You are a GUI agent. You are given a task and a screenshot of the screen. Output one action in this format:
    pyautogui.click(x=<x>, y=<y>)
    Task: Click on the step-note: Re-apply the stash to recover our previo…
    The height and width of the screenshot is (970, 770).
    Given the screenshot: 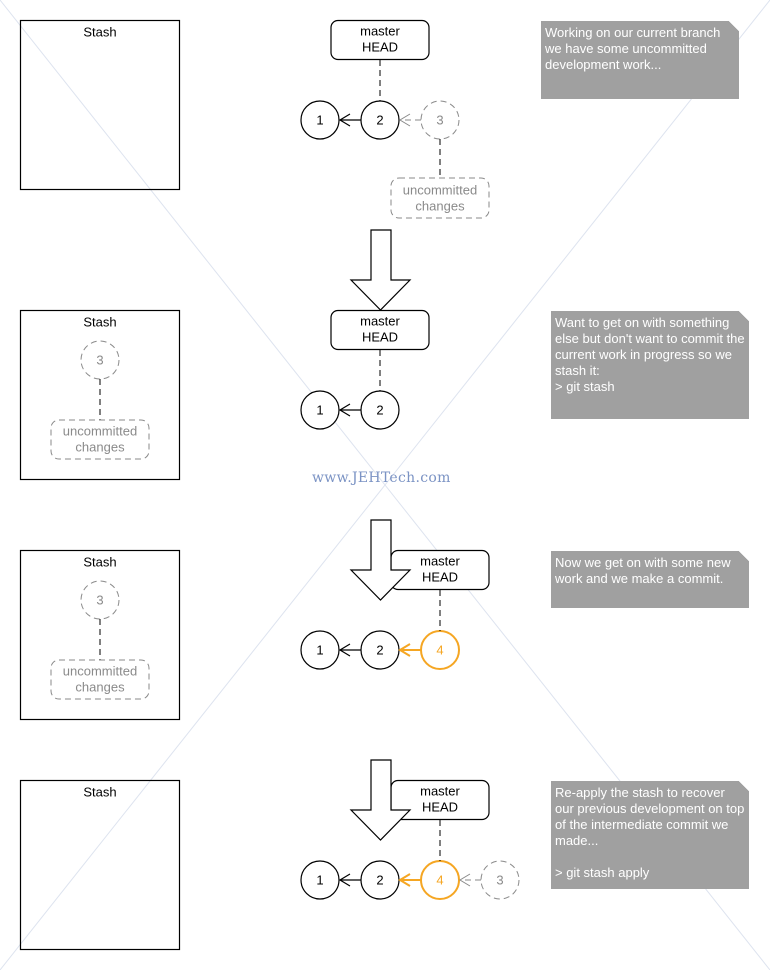 What is the action you would take?
    pyautogui.click(x=650, y=835)
    